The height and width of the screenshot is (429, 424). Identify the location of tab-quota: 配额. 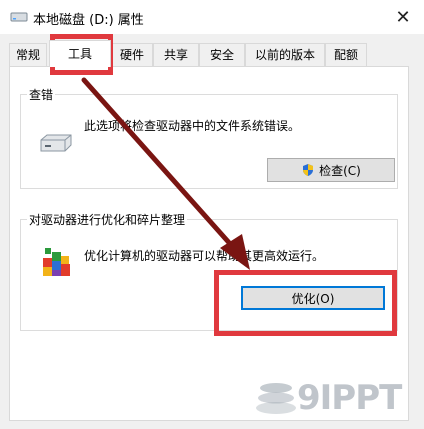
(346, 54).